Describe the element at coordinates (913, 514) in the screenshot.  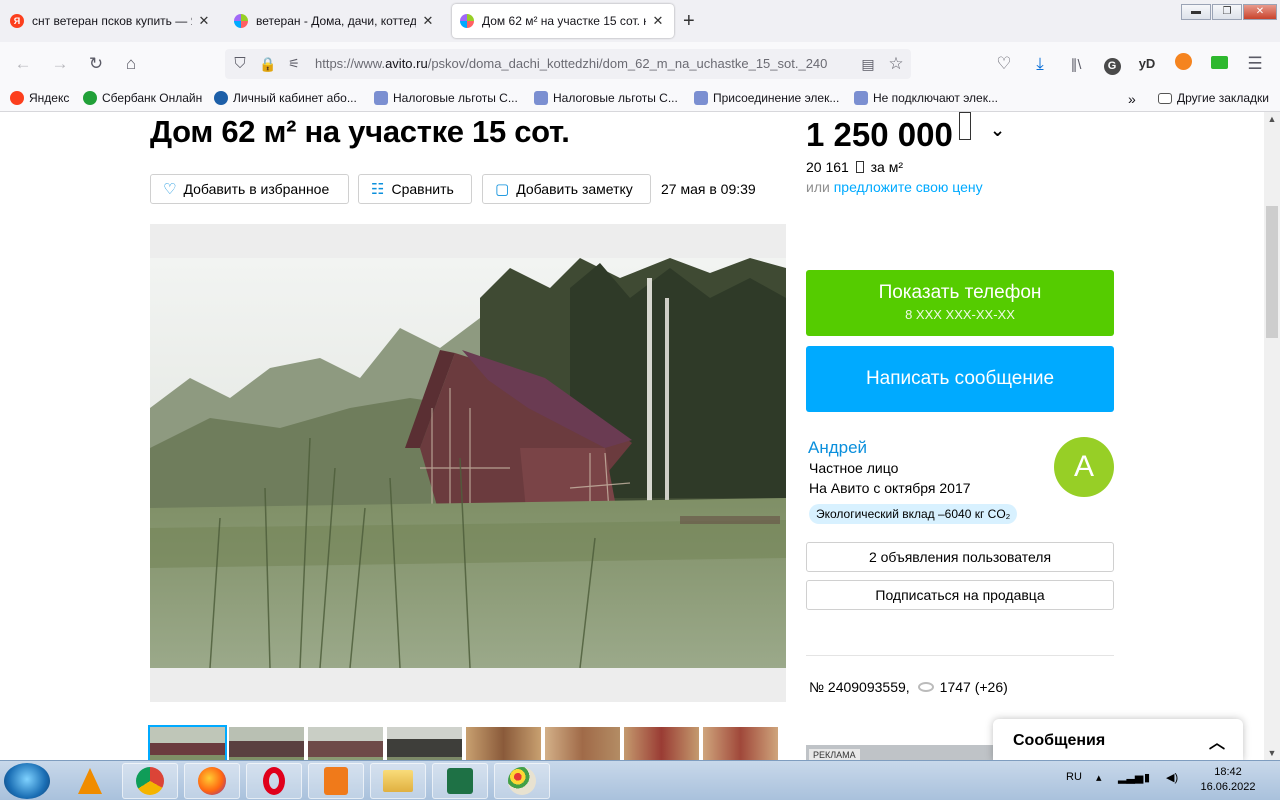
I see `eco-badge: Экологический вклад –6040 кг CO₂` at that location.